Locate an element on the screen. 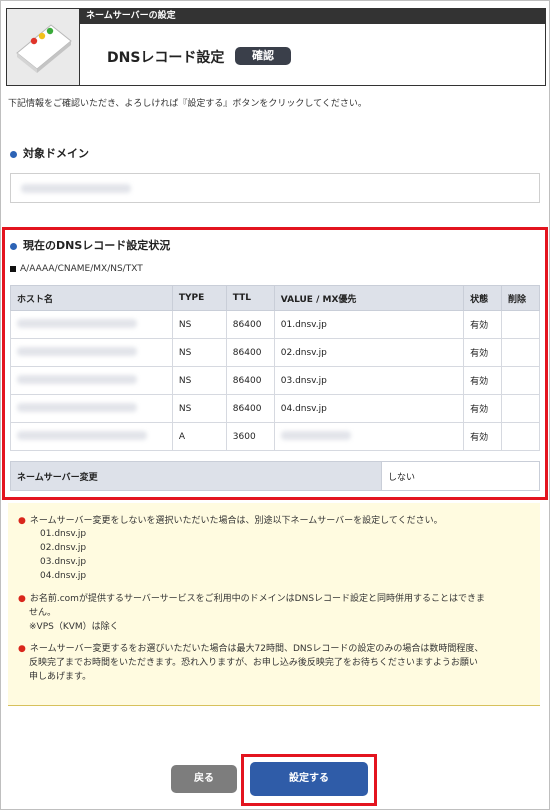  table-row: NS 86400 03.dnsv.jp 有効 is located at coordinates (275, 380).